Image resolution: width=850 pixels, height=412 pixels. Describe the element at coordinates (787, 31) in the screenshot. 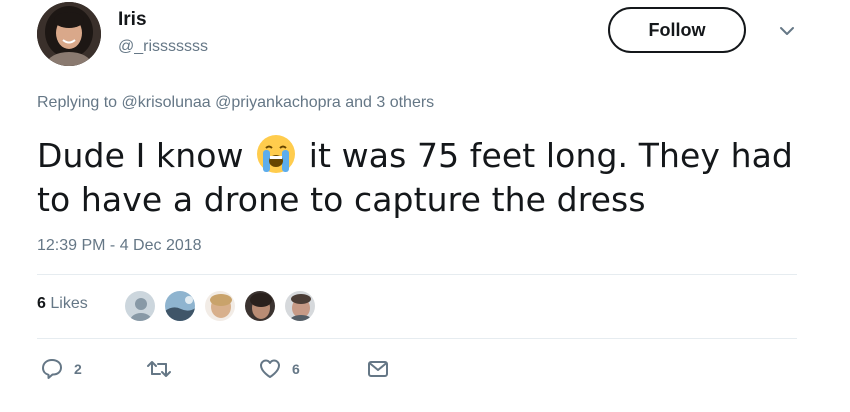

I see `chevron-down-icon` at that location.